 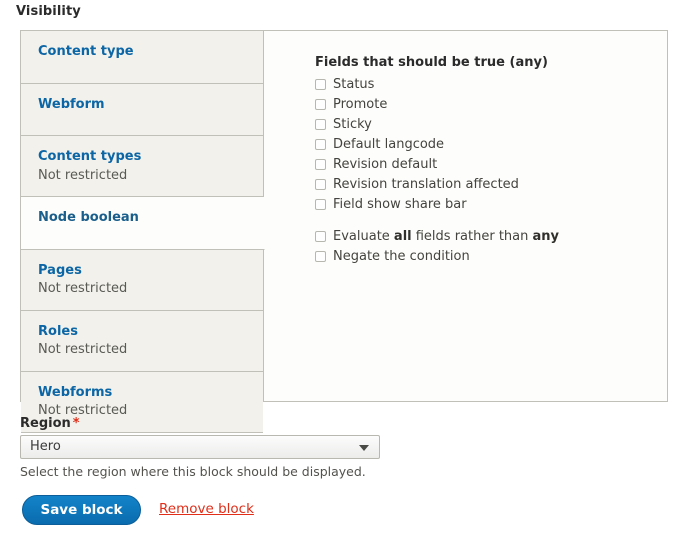 I want to click on evaluate-all-checkbox, so click(x=320, y=236).